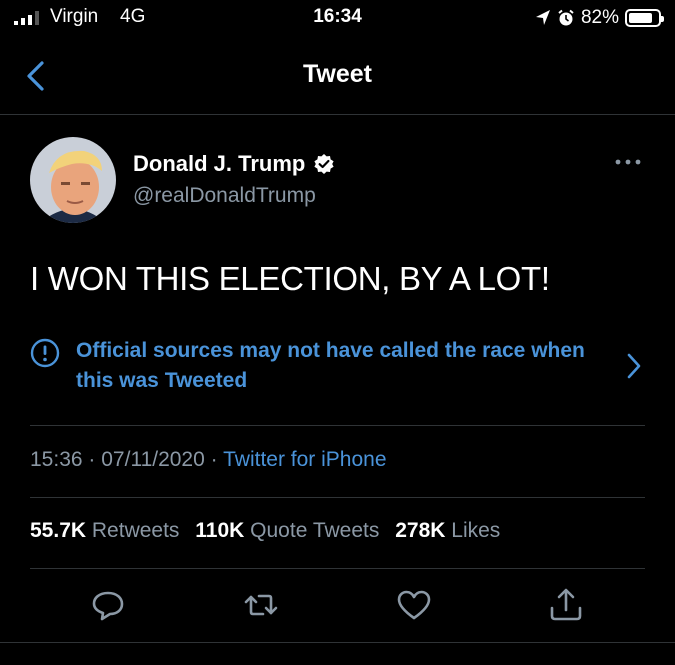 Image resolution: width=675 pixels, height=665 pixels. I want to click on navigation-bar: Tweet, so click(337, 77).